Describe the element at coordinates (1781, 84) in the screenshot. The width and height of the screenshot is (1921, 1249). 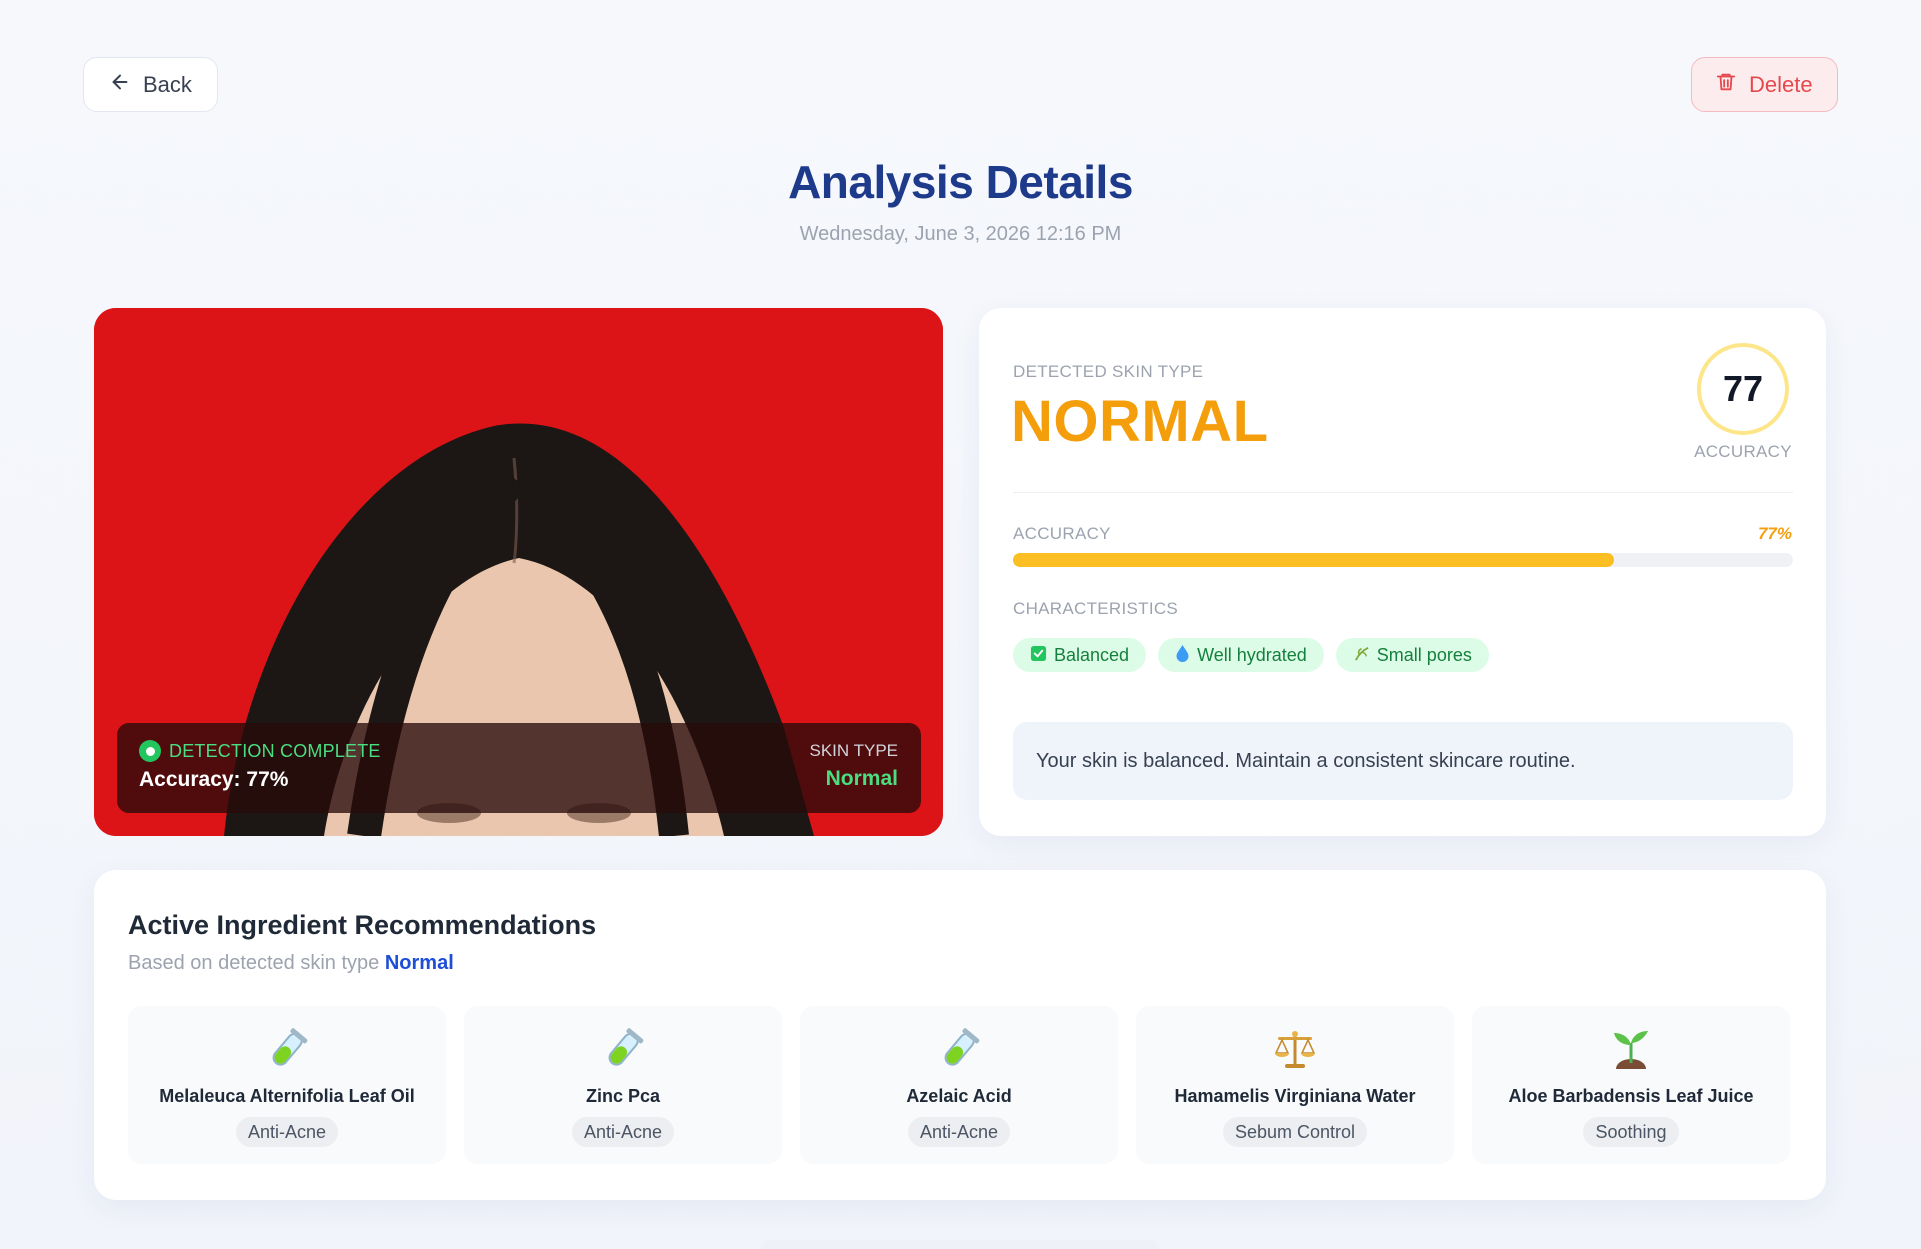
I see `delete-label: Delete` at that location.